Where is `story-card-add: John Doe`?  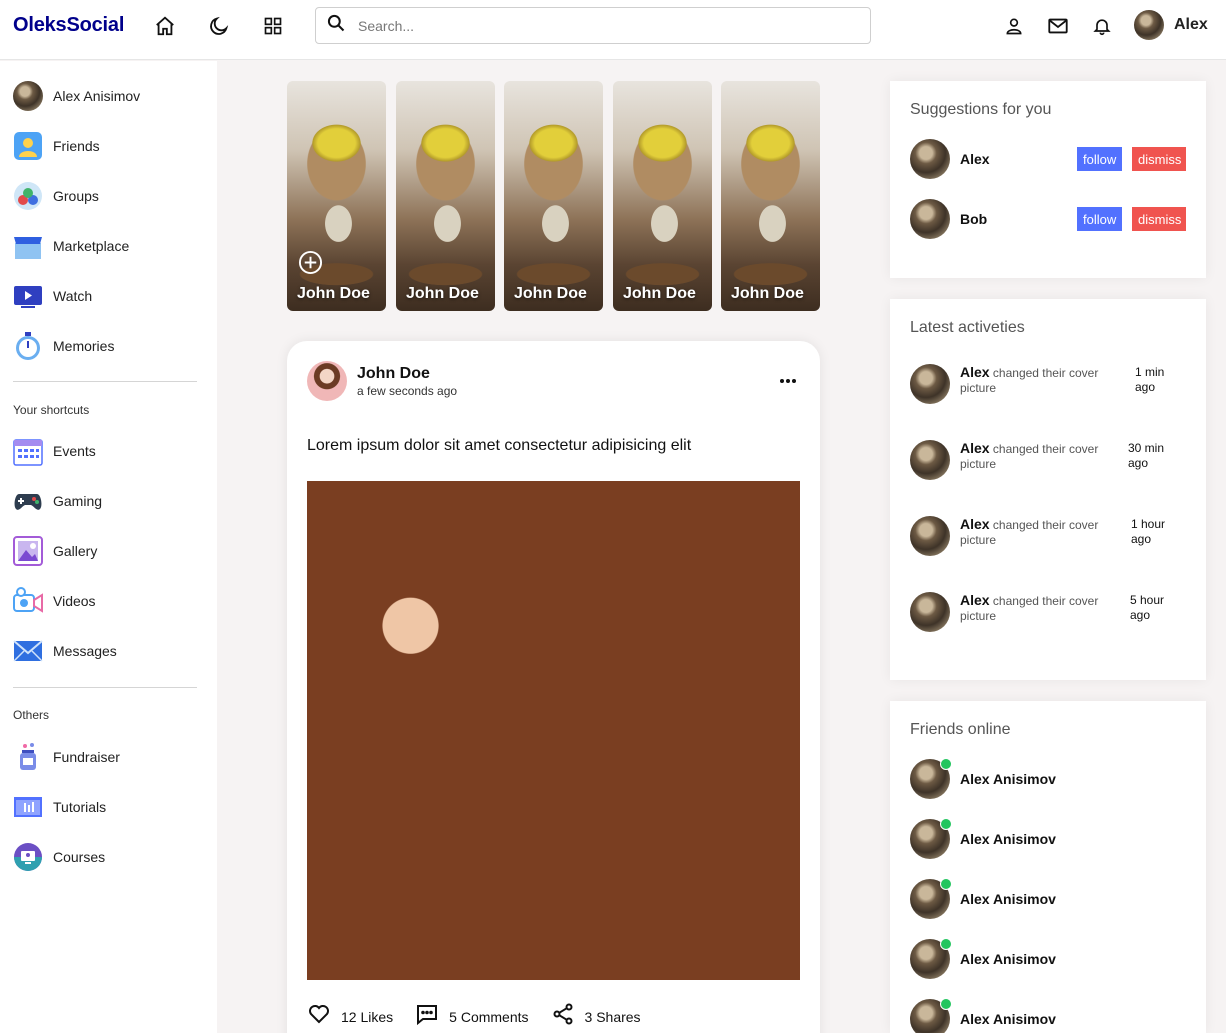
story-card-add: John Doe is located at coordinates (336, 196).